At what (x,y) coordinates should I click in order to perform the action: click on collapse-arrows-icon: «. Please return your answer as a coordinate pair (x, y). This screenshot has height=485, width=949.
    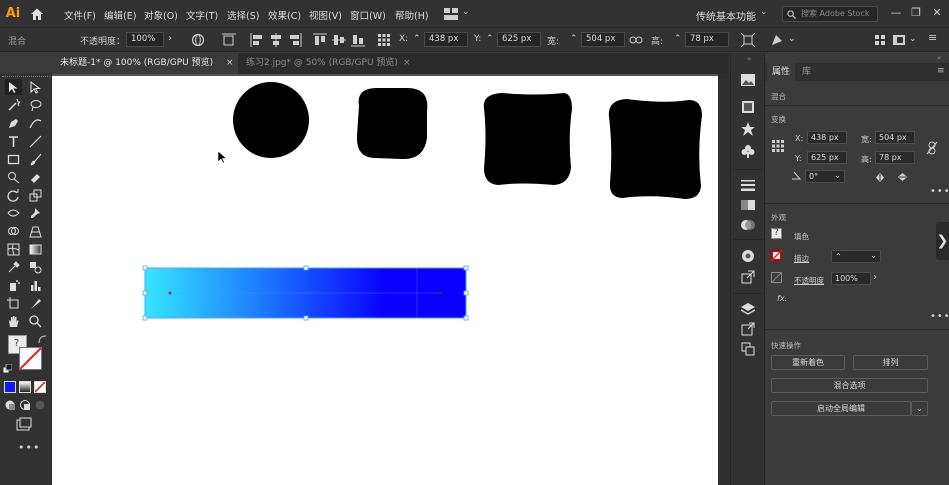
    Looking at the image, I should click on (939, 58).